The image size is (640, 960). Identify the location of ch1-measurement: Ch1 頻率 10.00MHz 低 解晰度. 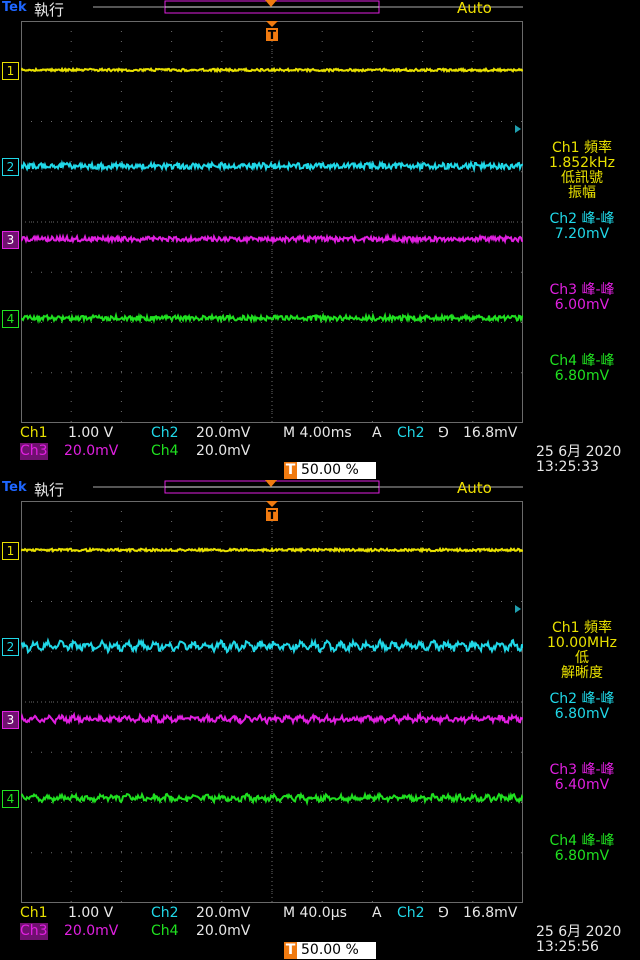
(582, 651).